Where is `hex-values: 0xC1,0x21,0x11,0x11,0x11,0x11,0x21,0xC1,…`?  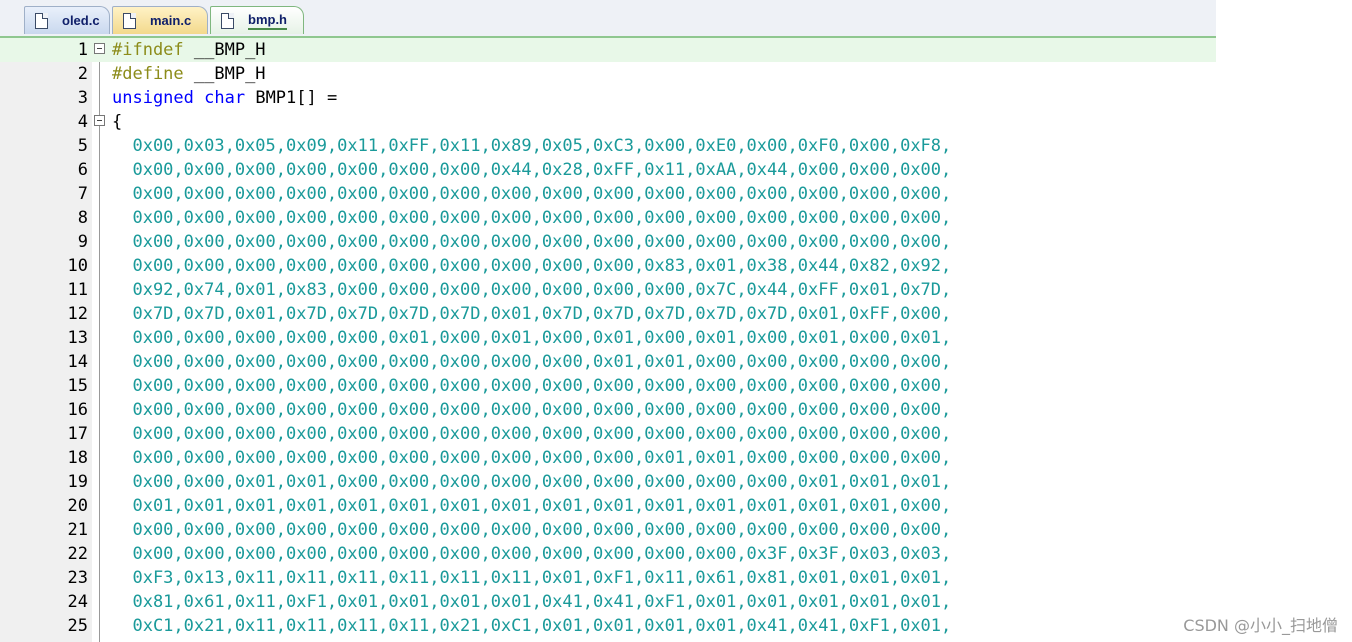 hex-values: 0xC1,0x21,0x11,0x11,0x11,0x11,0x21,0xC1,… is located at coordinates (532, 626).